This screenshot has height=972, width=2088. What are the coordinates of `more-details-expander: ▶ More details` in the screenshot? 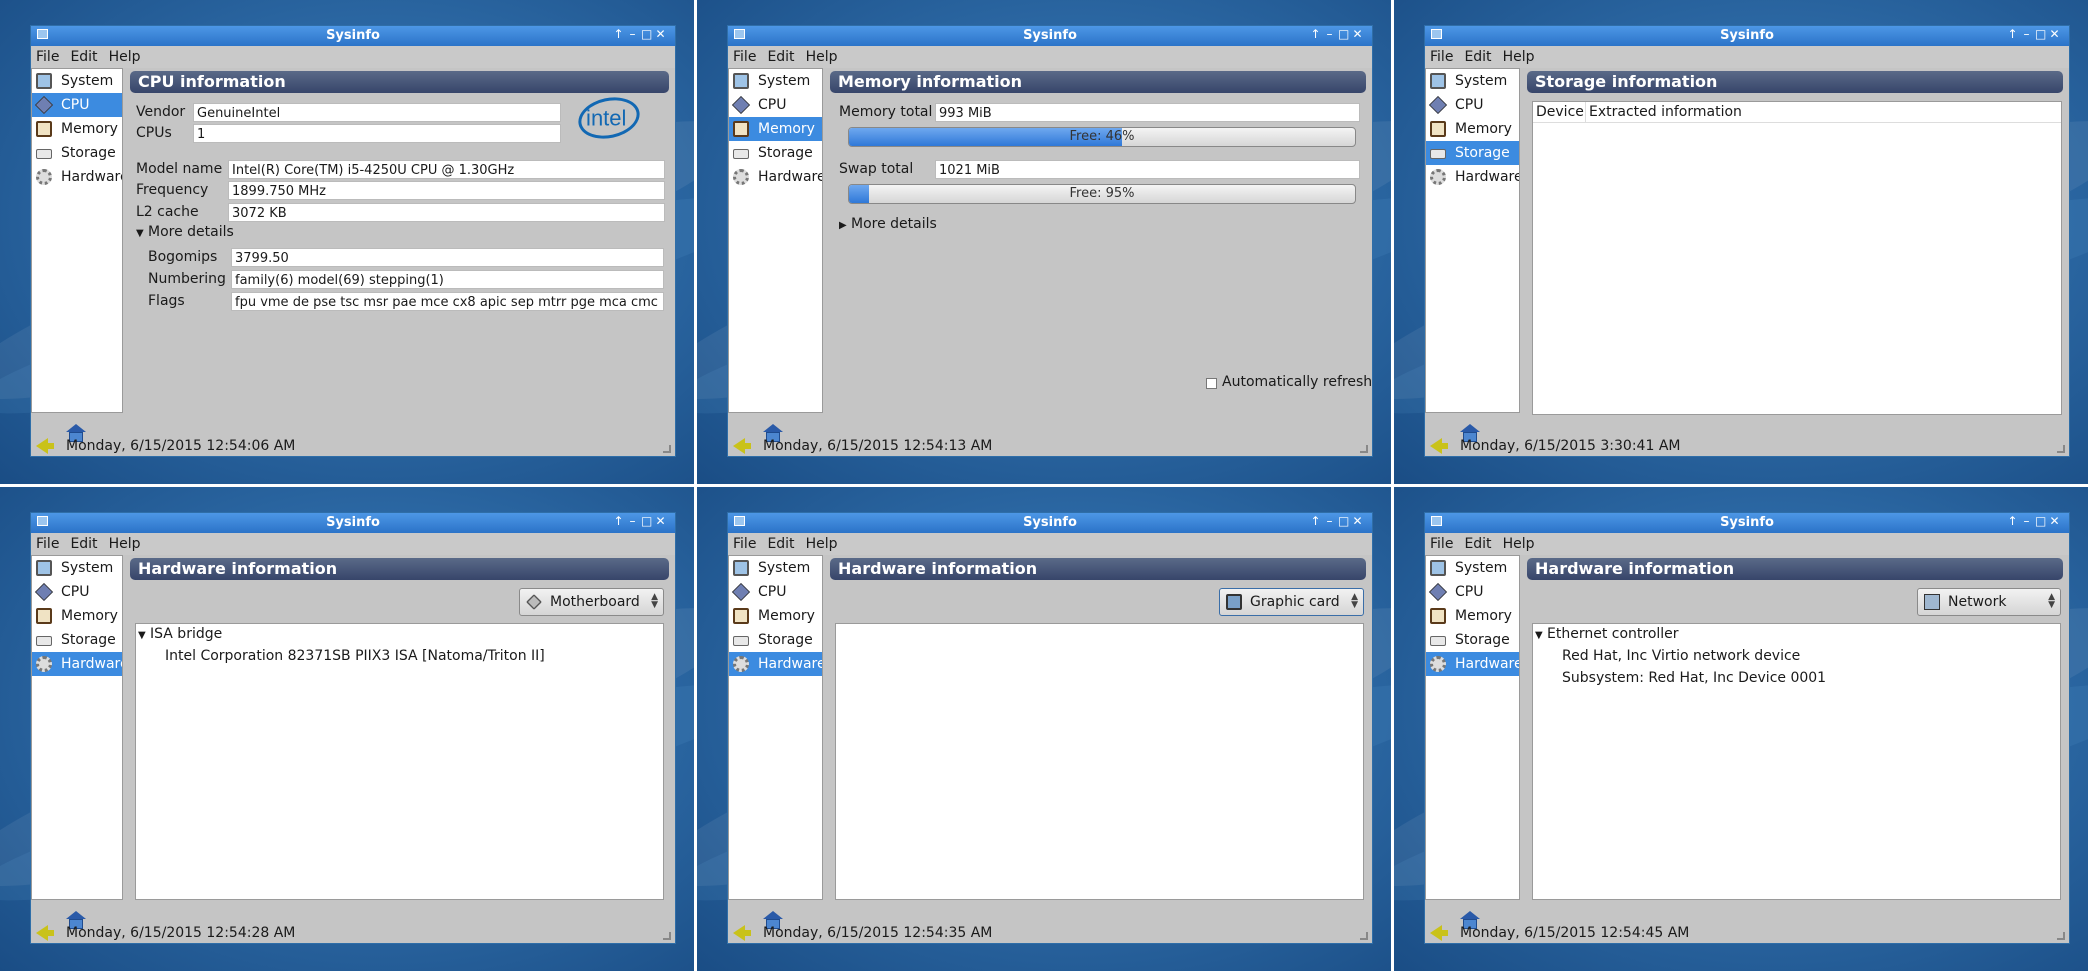 It's located at (888, 224).